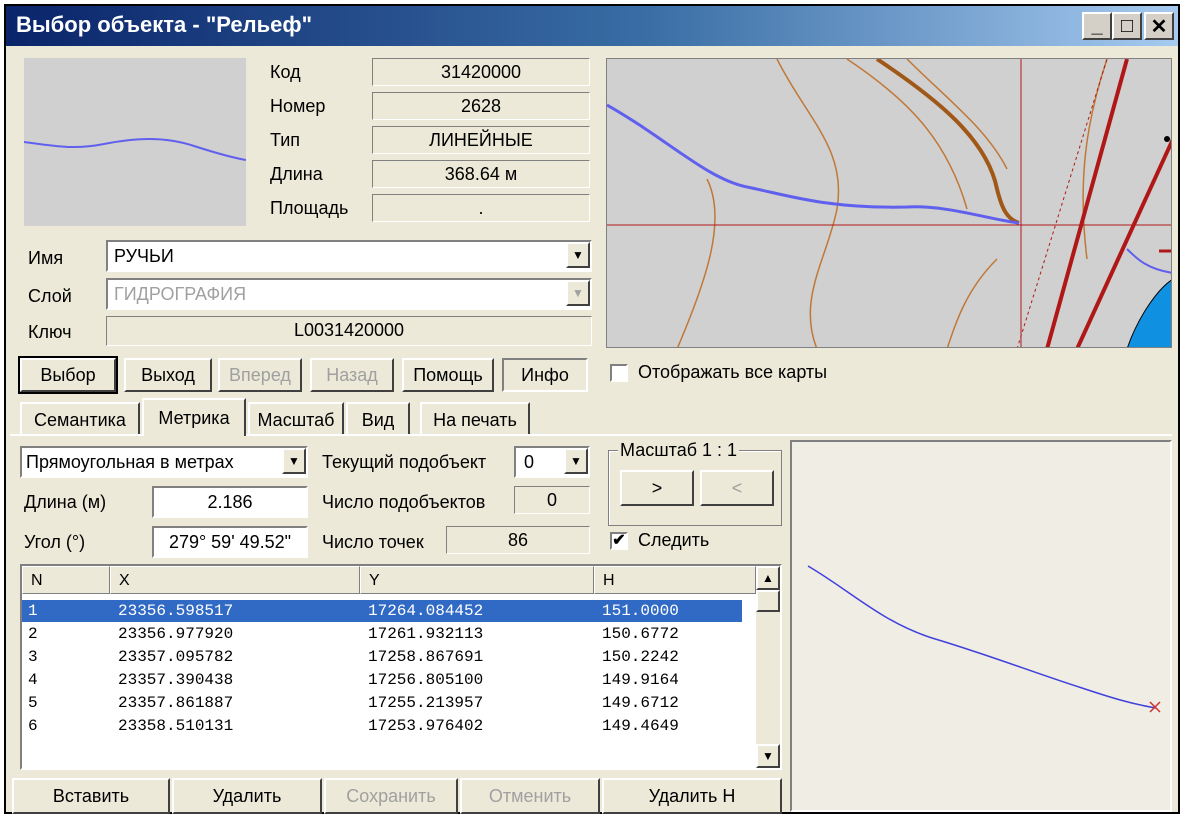  What do you see at coordinates (481, 208) in the screenshot?
I see `area-field: .` at bounding box center [481, 208].